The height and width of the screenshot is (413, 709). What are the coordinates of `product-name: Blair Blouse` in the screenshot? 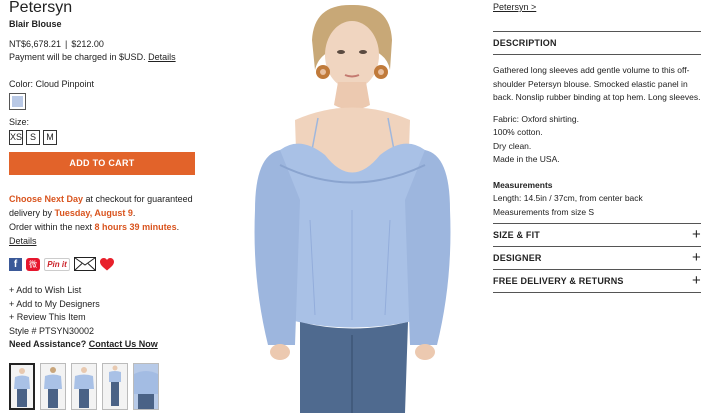 It's located at (35, 24).